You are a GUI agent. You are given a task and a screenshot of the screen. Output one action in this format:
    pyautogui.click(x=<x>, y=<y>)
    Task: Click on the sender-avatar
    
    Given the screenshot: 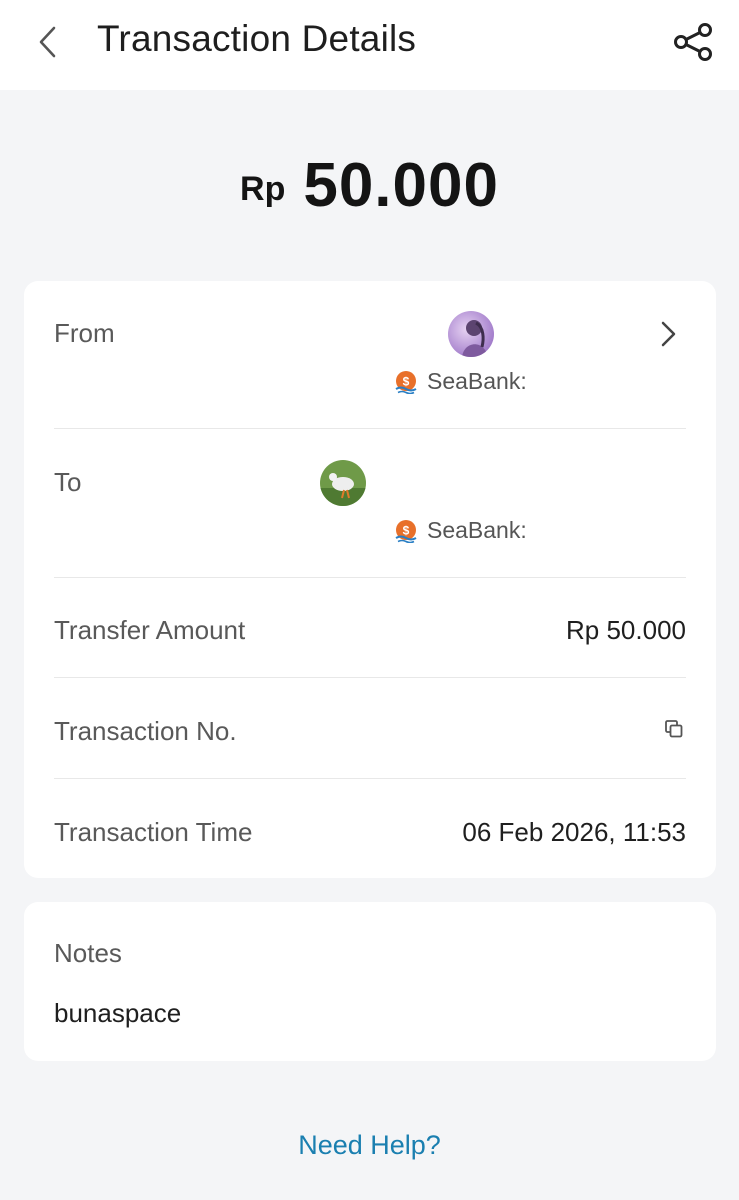 What is the action you would take?
    pyautogui.click(x=471, y=334)
    